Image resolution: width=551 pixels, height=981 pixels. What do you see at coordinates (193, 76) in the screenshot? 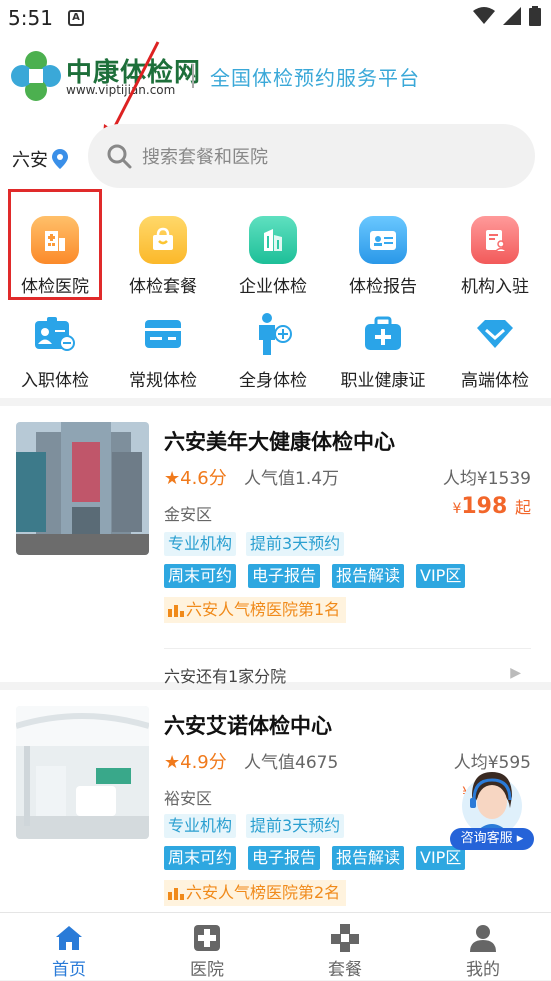
I see `header-divider` at bounding box center [193, 76].